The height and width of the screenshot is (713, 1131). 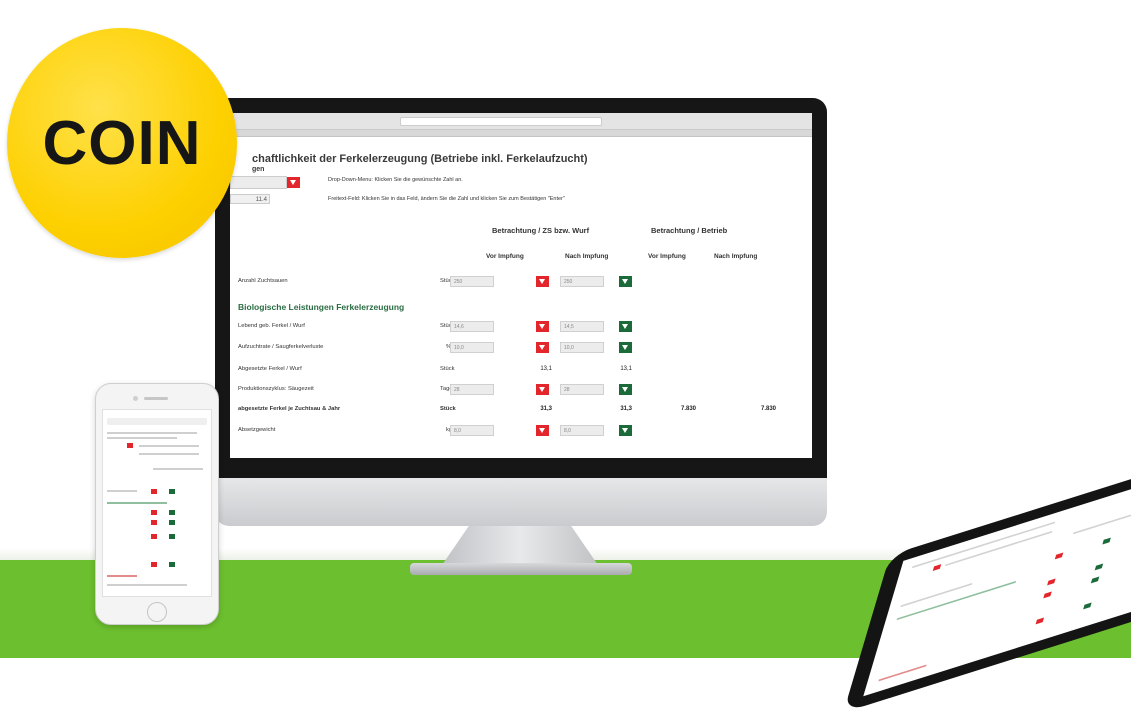 What do you see at coordinates (289, 409) in the screenshot?
I see `row-label: abgesetzte Ferkel je Zuchtsau & Jahr` at bounding box center [289, 409].